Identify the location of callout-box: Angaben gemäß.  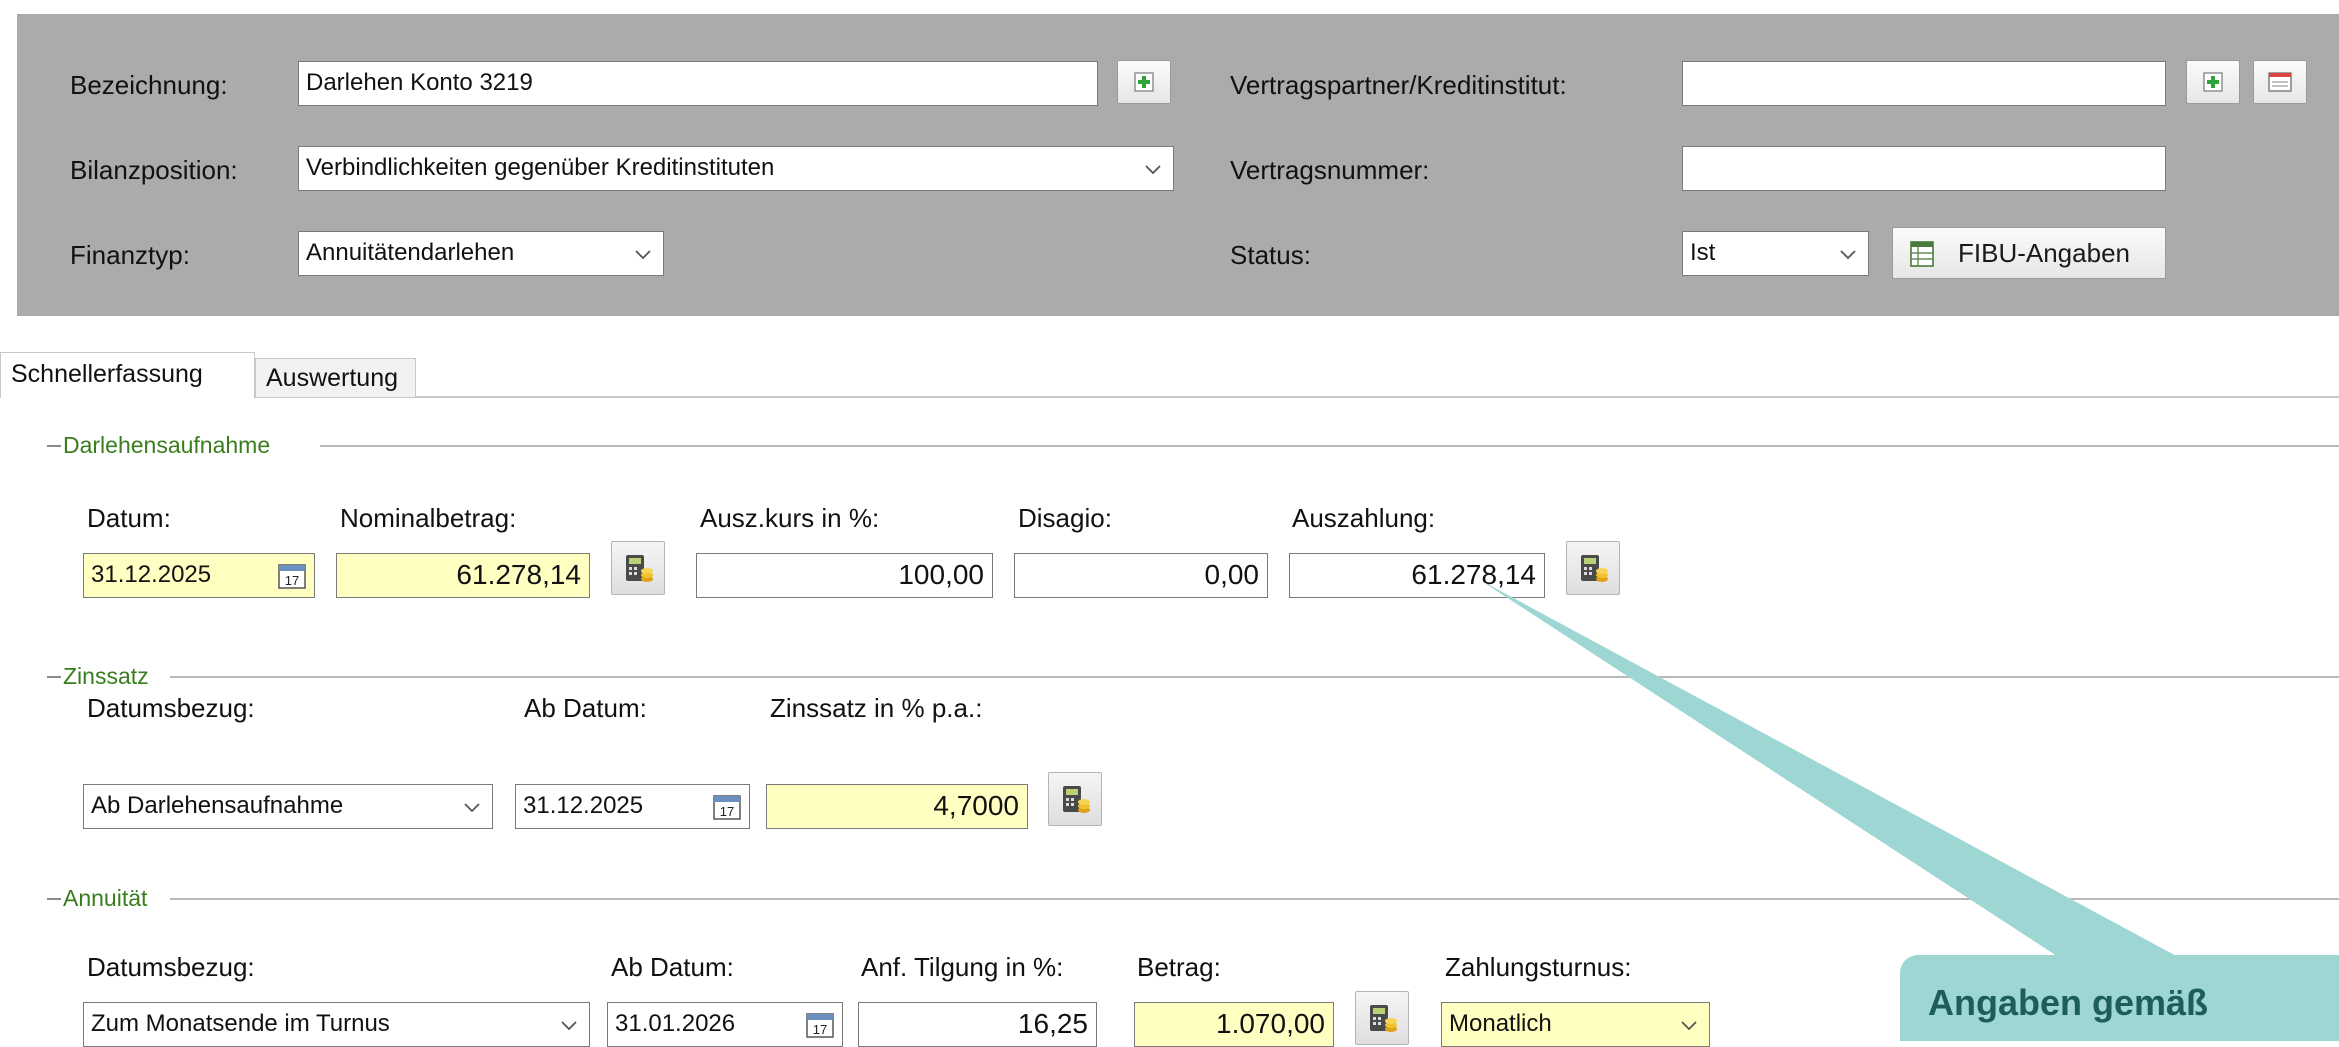
(2119, 998).